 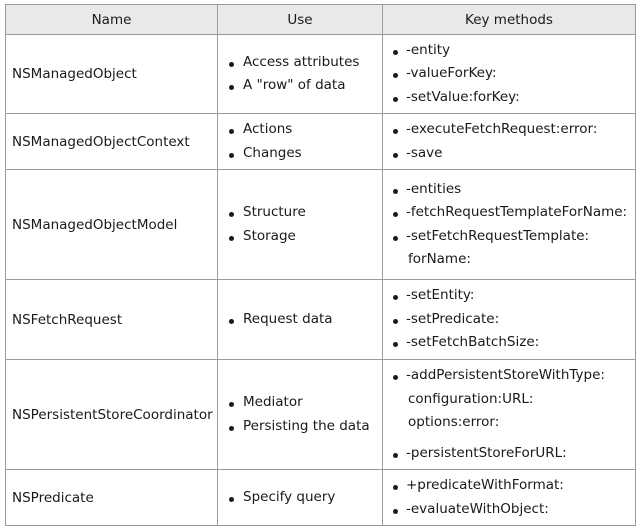 What do you see at coordinates (514, 74) in the screenshot?
I see `list-item: -valueForKey:` at bounding box center [514, 74].